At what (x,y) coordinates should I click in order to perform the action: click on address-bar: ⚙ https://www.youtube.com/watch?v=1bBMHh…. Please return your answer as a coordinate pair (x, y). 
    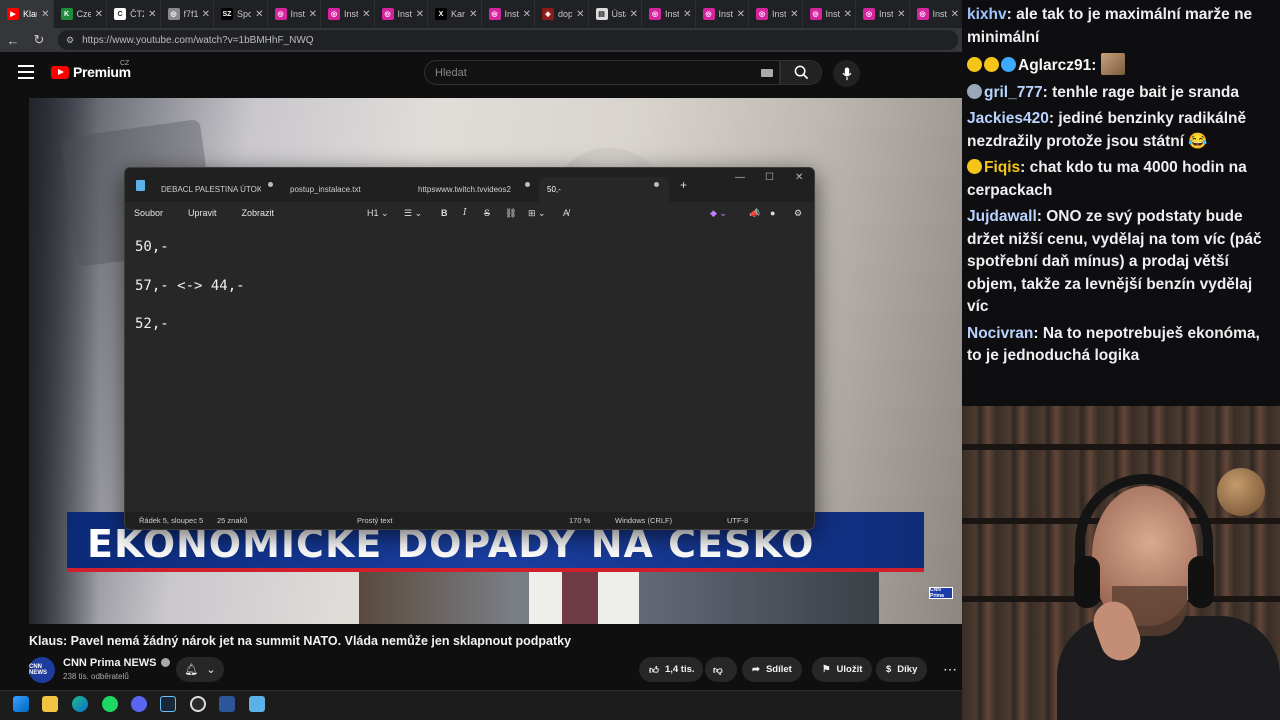
    Looking at the image, I should click on (508, 40).